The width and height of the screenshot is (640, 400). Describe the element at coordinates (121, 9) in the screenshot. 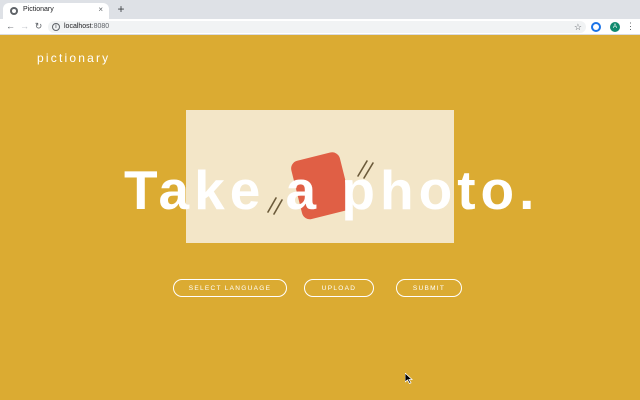

I see `new-tab-button: +` at that location.